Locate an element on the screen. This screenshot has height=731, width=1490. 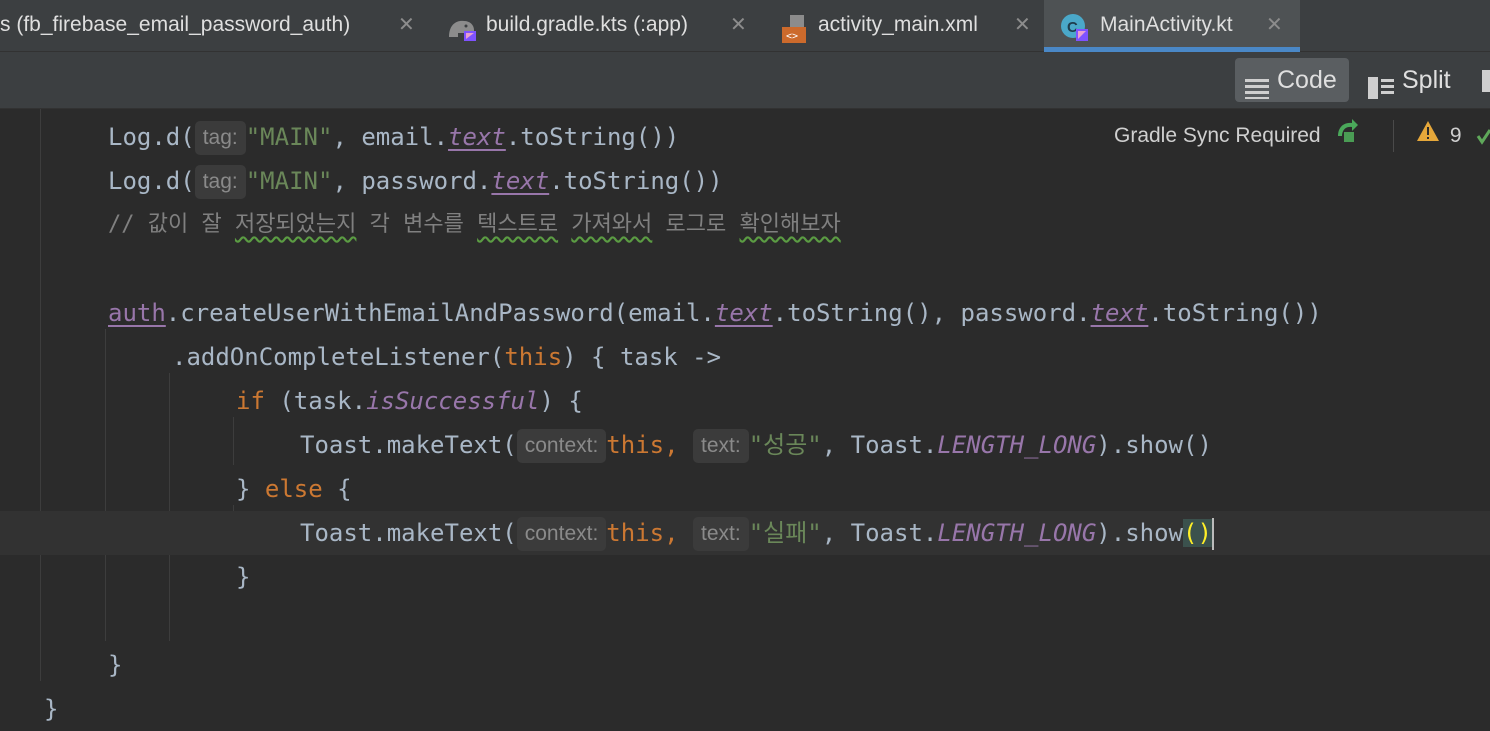
warnings-count: 9 is located at coordinates (1455, 135).